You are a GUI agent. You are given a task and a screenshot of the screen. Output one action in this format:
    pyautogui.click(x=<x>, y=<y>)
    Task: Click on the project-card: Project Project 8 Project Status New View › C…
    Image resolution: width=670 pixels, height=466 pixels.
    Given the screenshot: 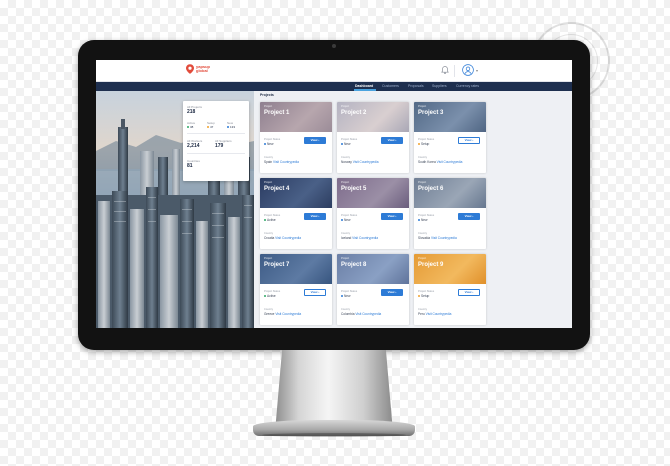 What is the action you would take?
    pyautogui.click(x=373, y=289)
    